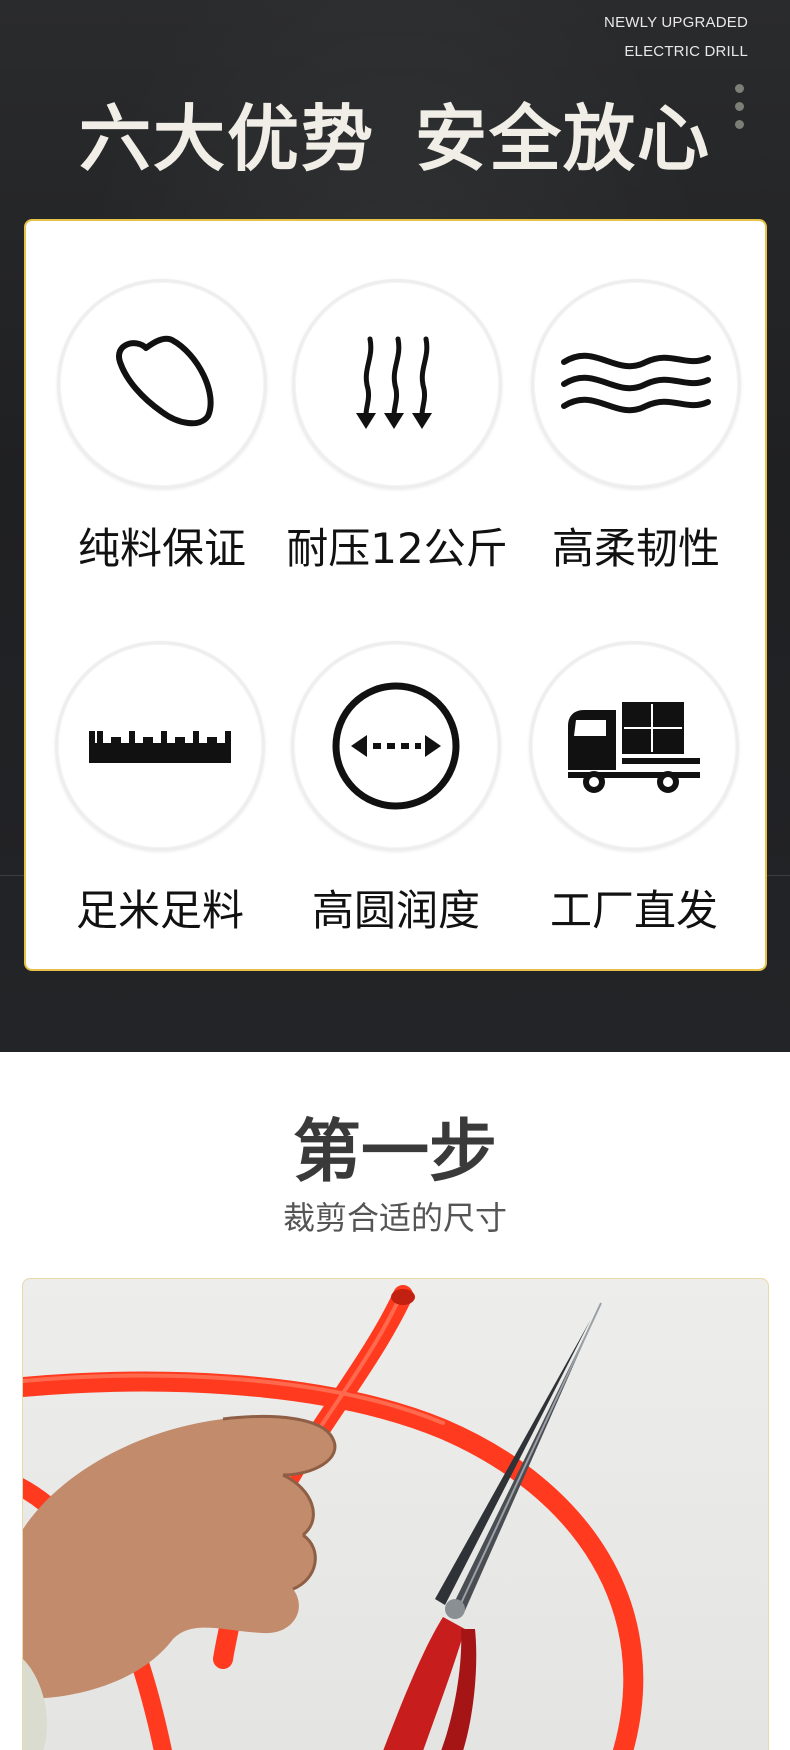 The image size is (790, 1750). What do you see at coordinates (226, 139) in the screenshot?
I see `title-part-1: 六大优势` at bounding box center [226, 139].